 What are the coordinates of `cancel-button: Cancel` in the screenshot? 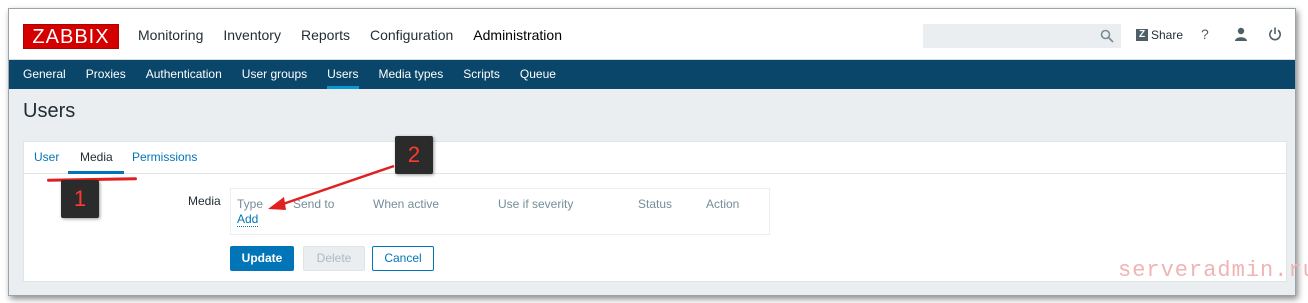 It's located at (403, 258).